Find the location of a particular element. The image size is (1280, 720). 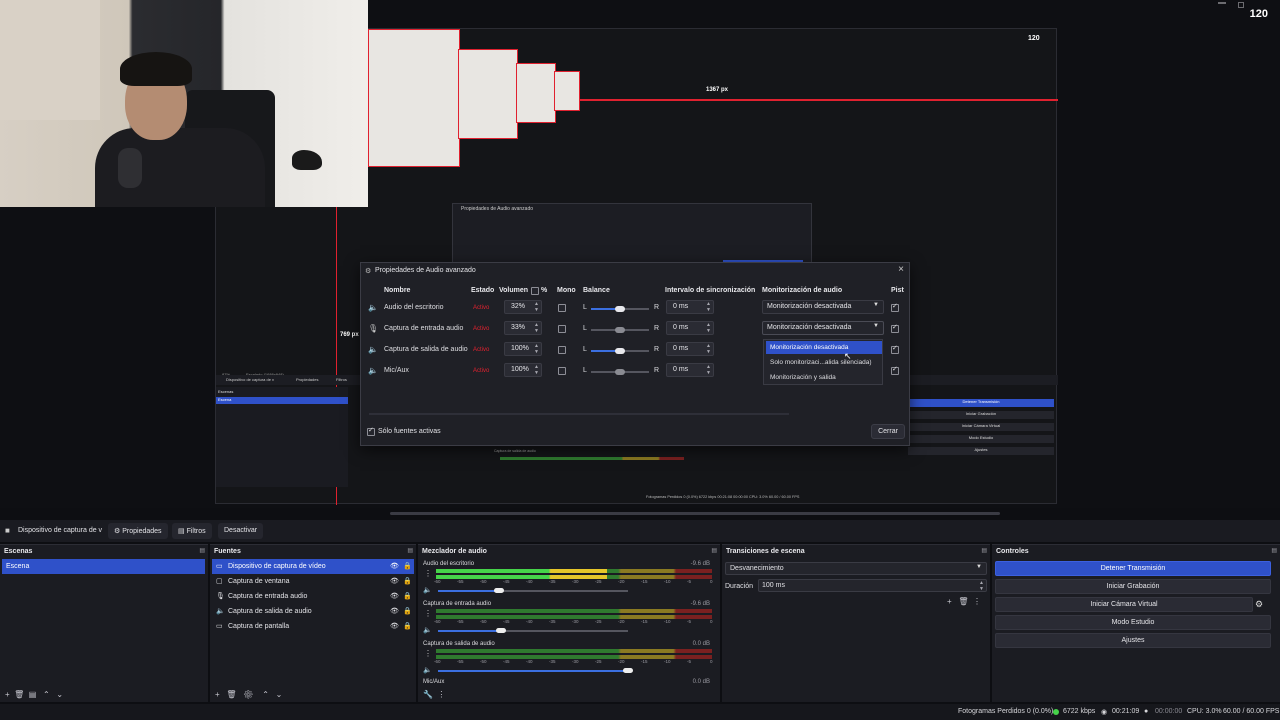

studio-mode-button: Modo Estudio is located at coordinates (1133, 622).